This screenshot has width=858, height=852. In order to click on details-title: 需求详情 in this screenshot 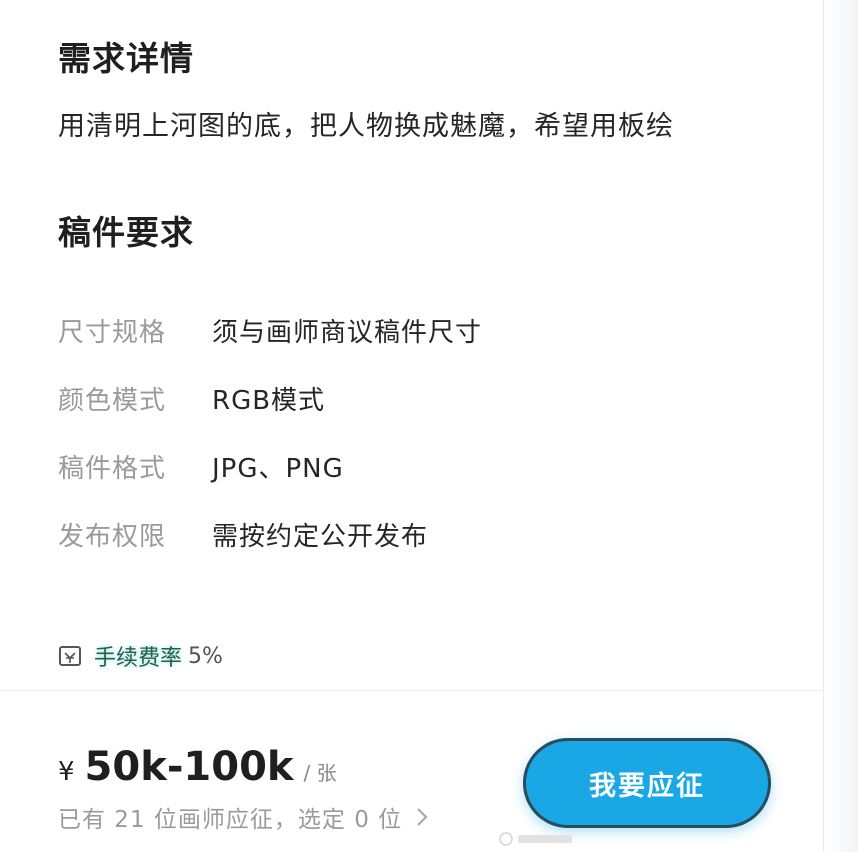, I will do `click(126, 58)`.